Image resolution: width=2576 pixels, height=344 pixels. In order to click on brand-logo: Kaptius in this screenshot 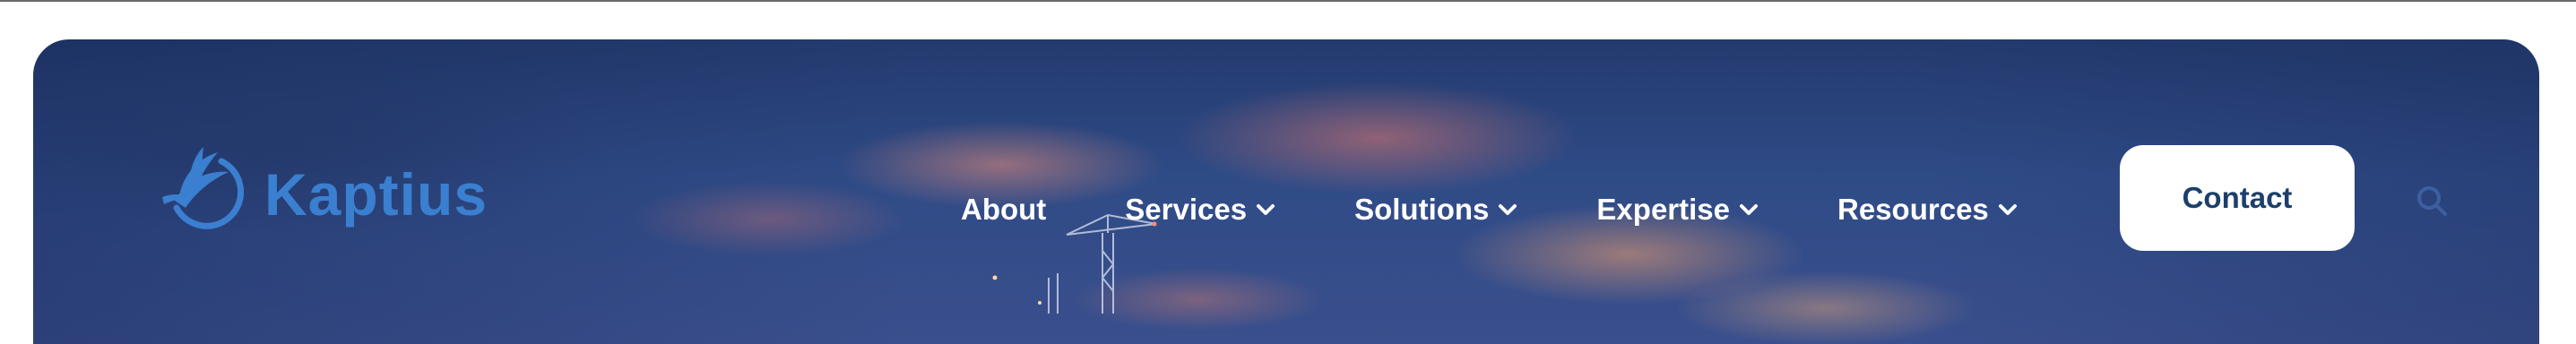, I will do `click(323, 194)`.